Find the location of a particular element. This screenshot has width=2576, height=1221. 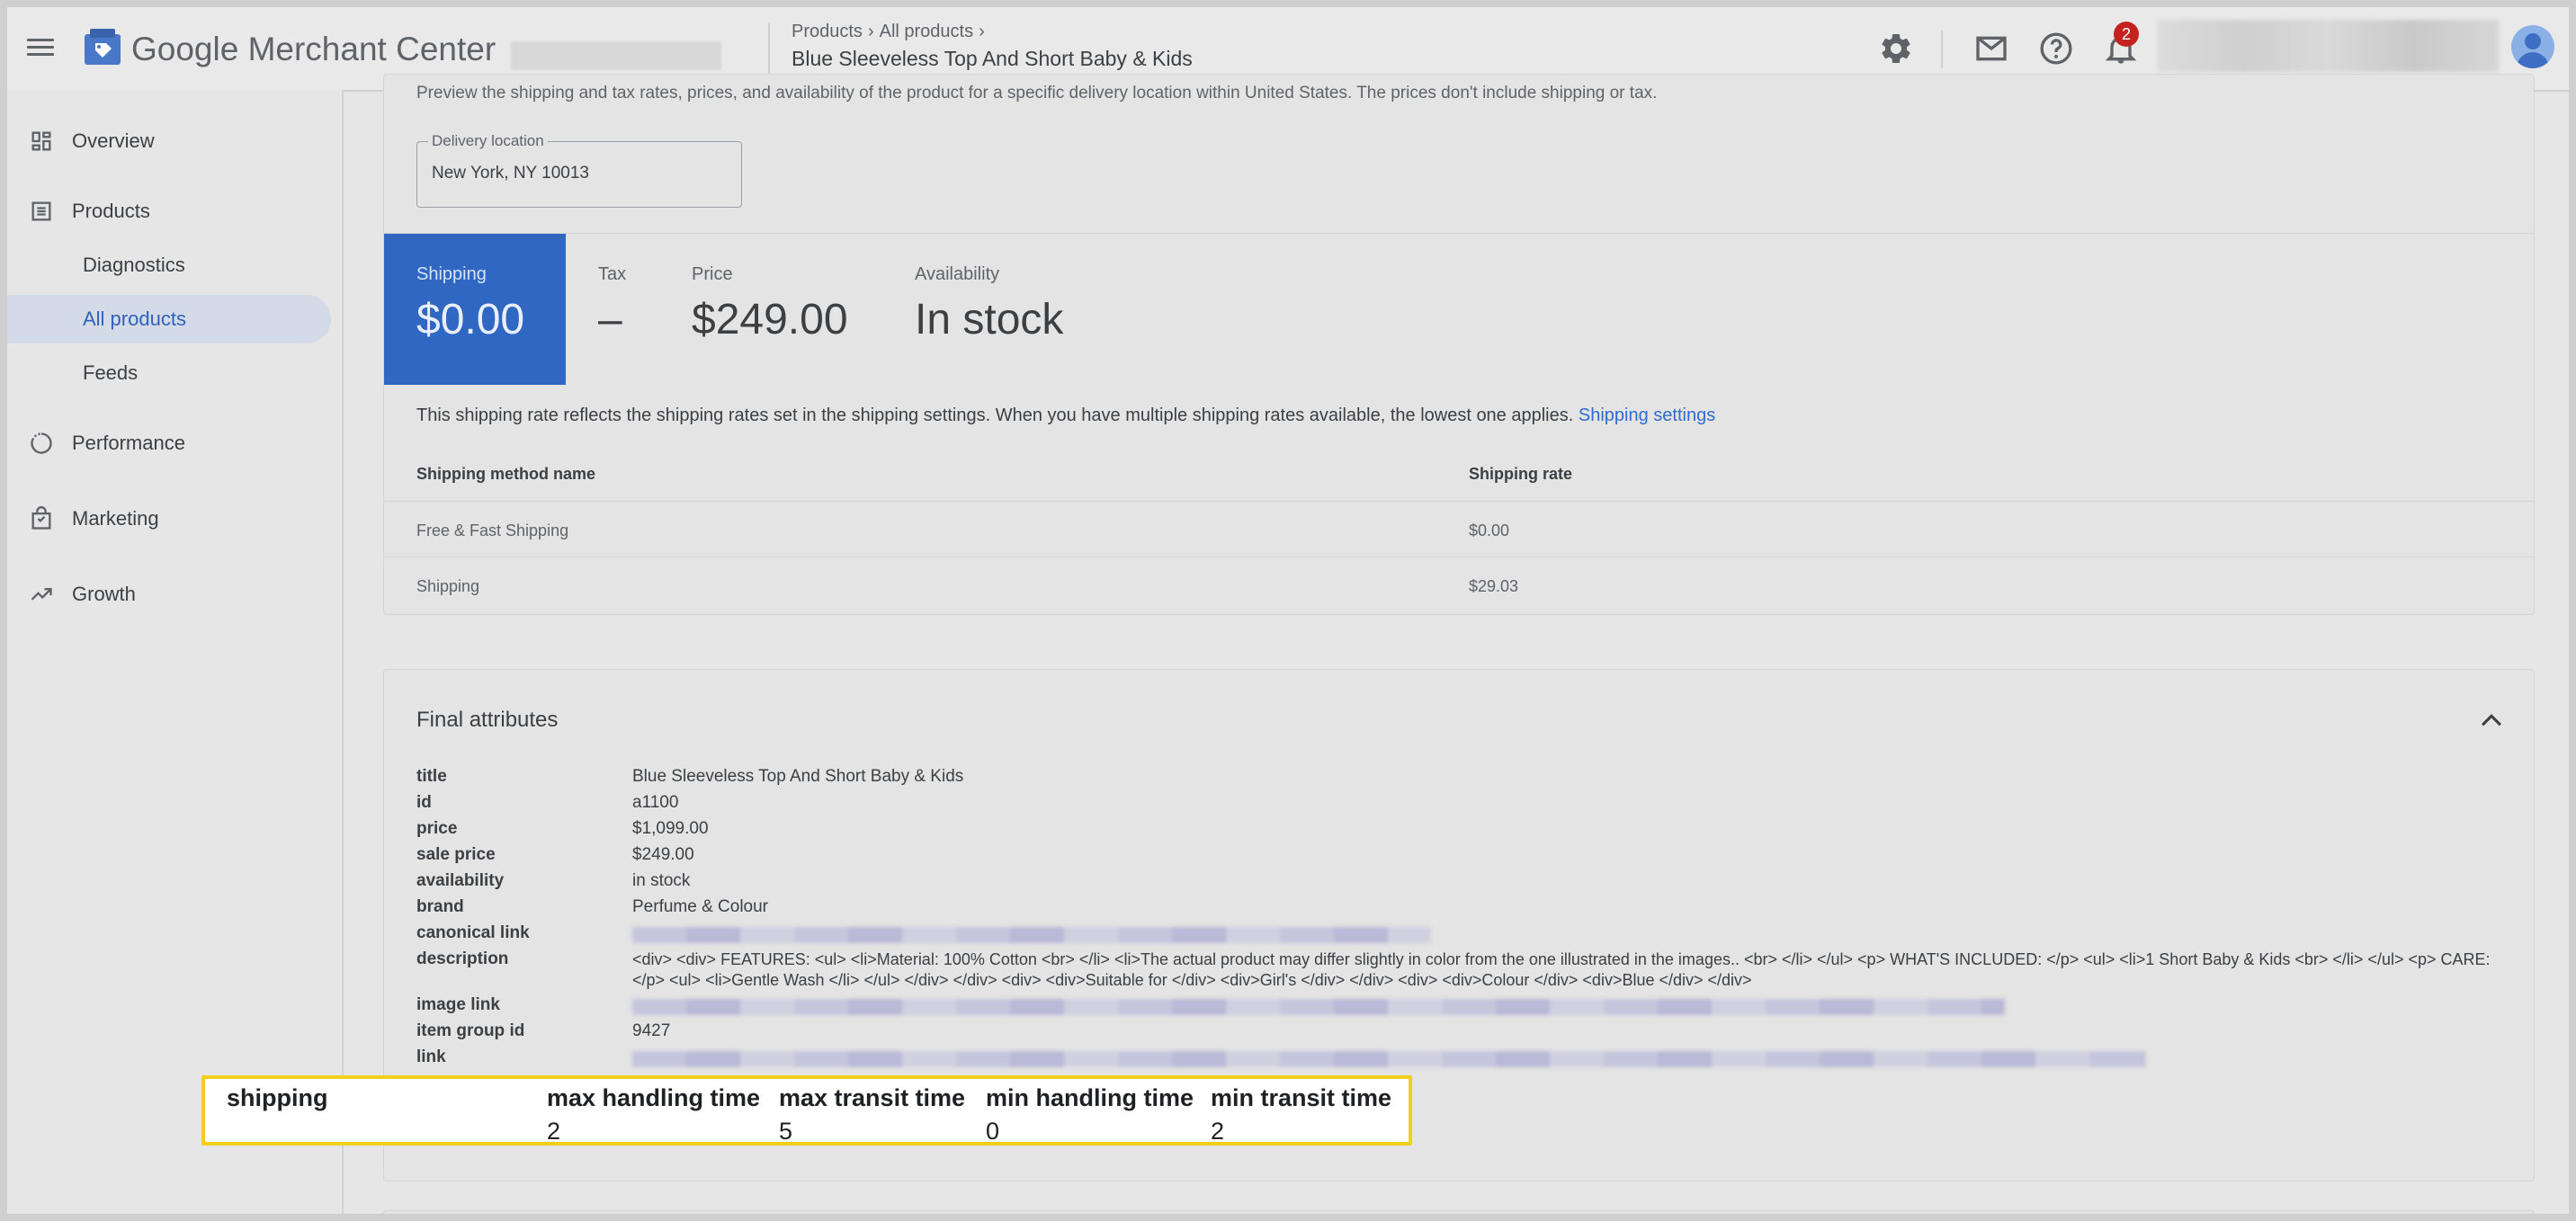

chevron-up-icon is located at coordinates (2491, 721).